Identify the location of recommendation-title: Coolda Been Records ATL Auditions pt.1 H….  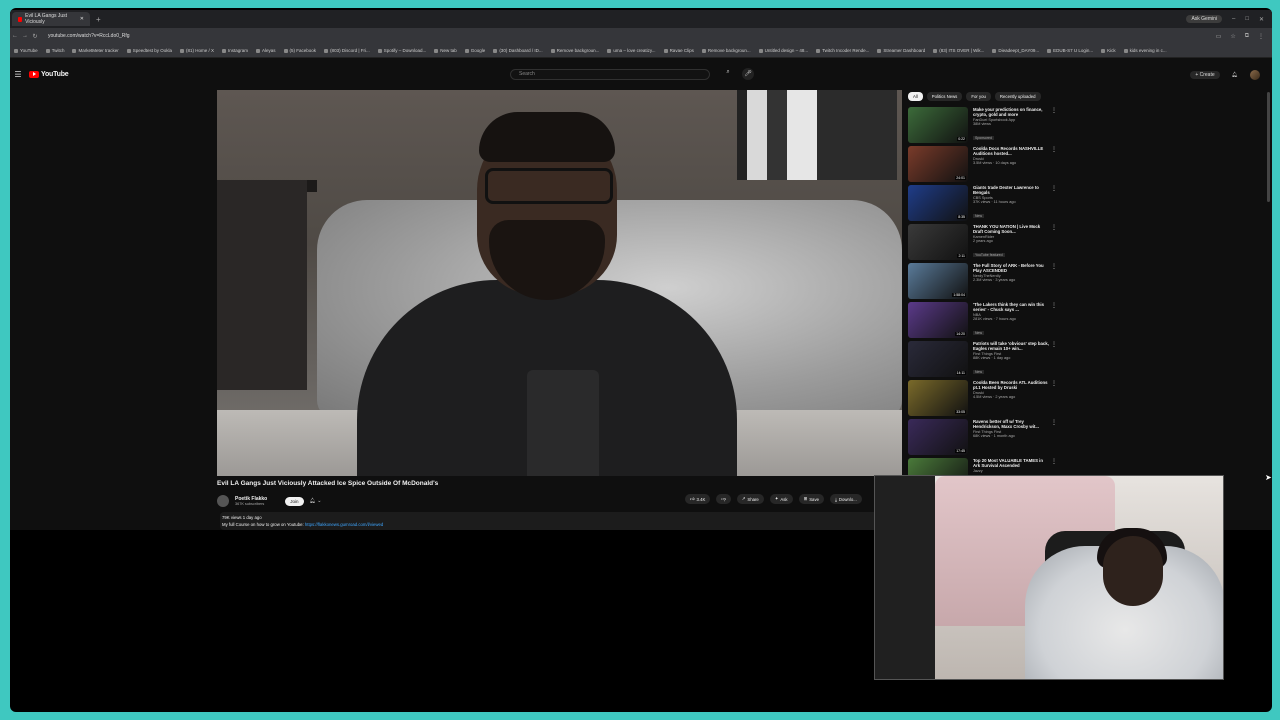
(1011, 385).